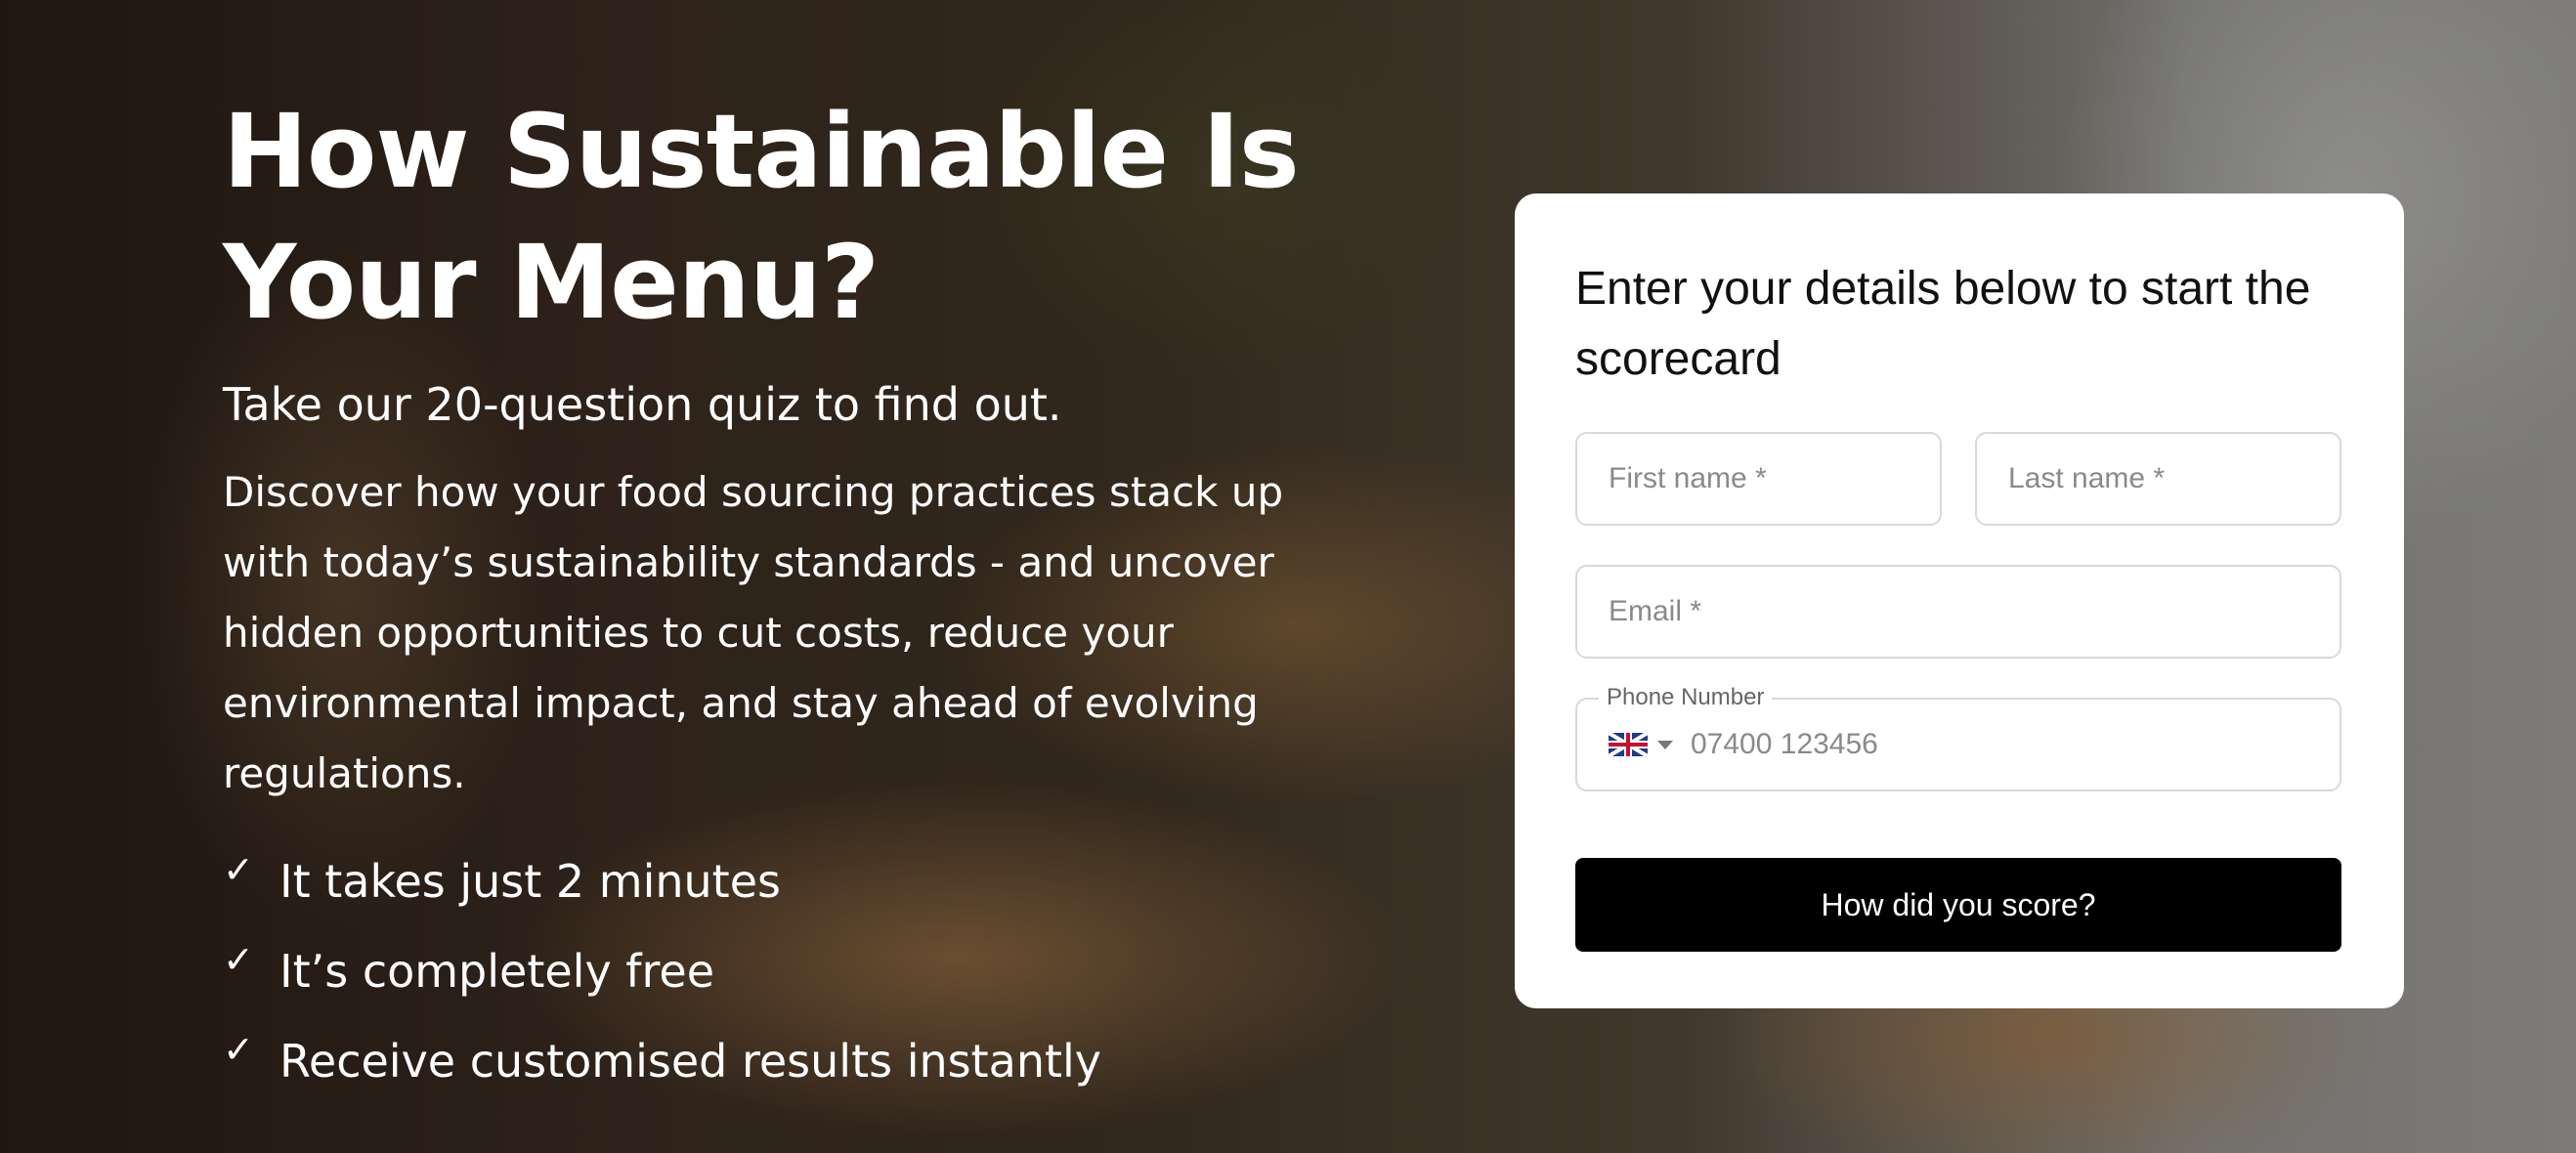 The height and width of the screenshot is (1153, 2576). I want to click on page-title: How Sustainable Is Your Menu?, so click(780, 217).